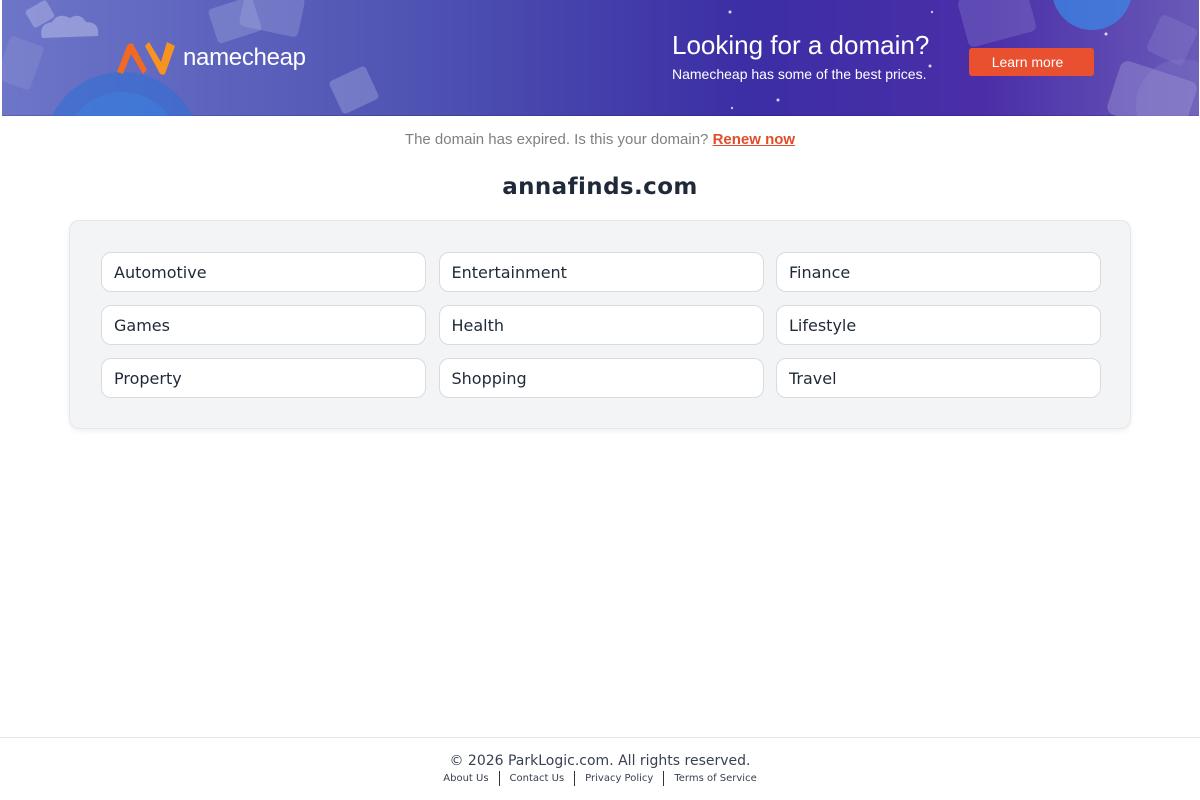 This screenshot has height=800, width=1200. Describe the element at coordinates (465, 778) in the screenshot. I see `footer-link-about-us: About Us` at that location.